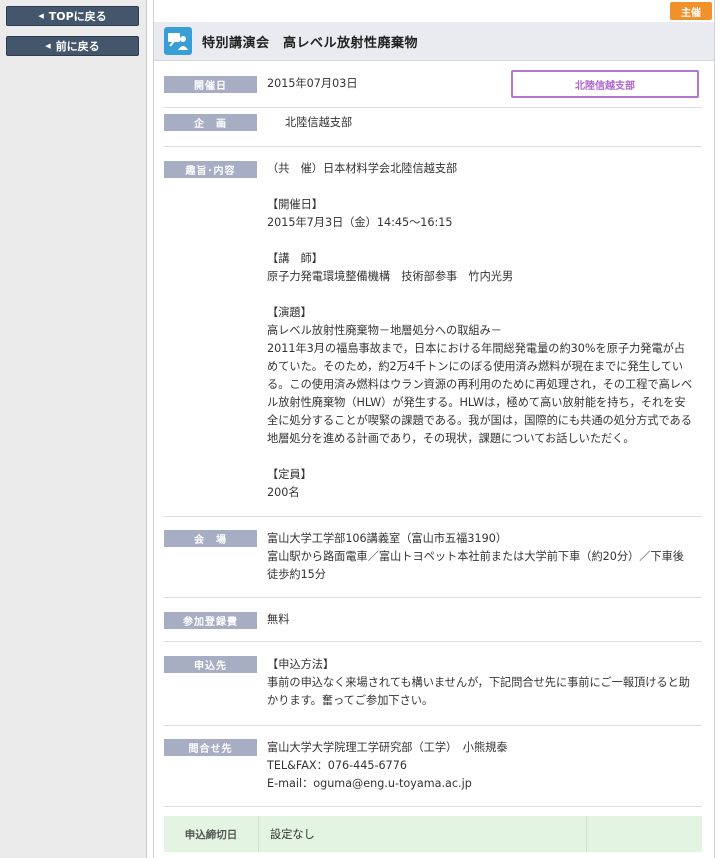 The image size is (722, 858). I want to click on venue-access: 富山駅から路面電車／富山トヨペット本社前または大学前下車（約20分）／下車後, so click(475, 556).